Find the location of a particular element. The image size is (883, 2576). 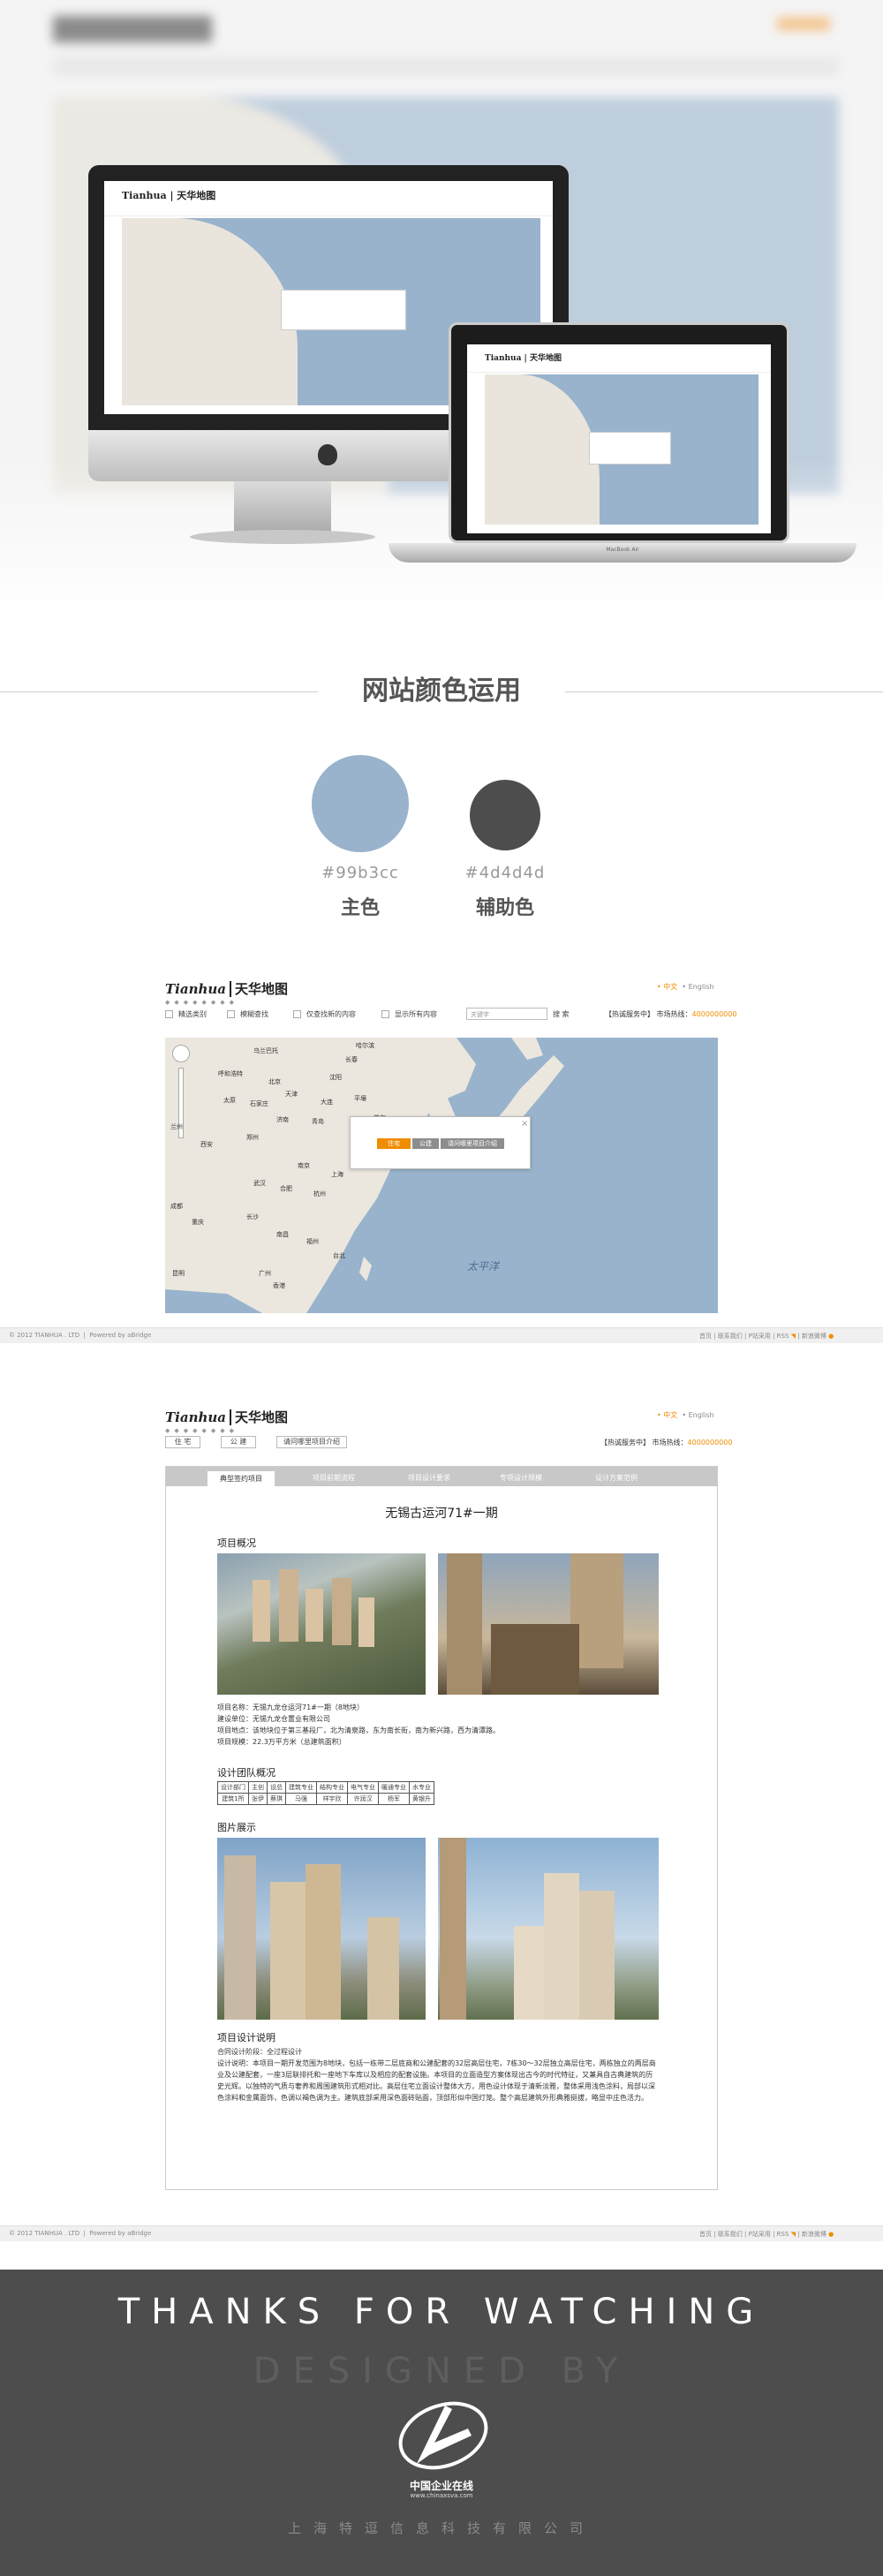

tab-special-design: 专项设计规模 is located at coordinates (521, 1478).